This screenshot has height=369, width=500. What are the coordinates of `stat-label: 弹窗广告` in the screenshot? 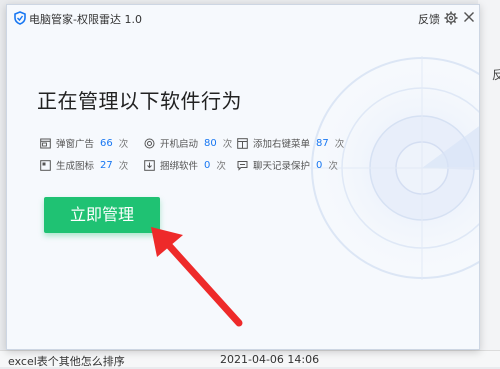 It's located at (75, 144).